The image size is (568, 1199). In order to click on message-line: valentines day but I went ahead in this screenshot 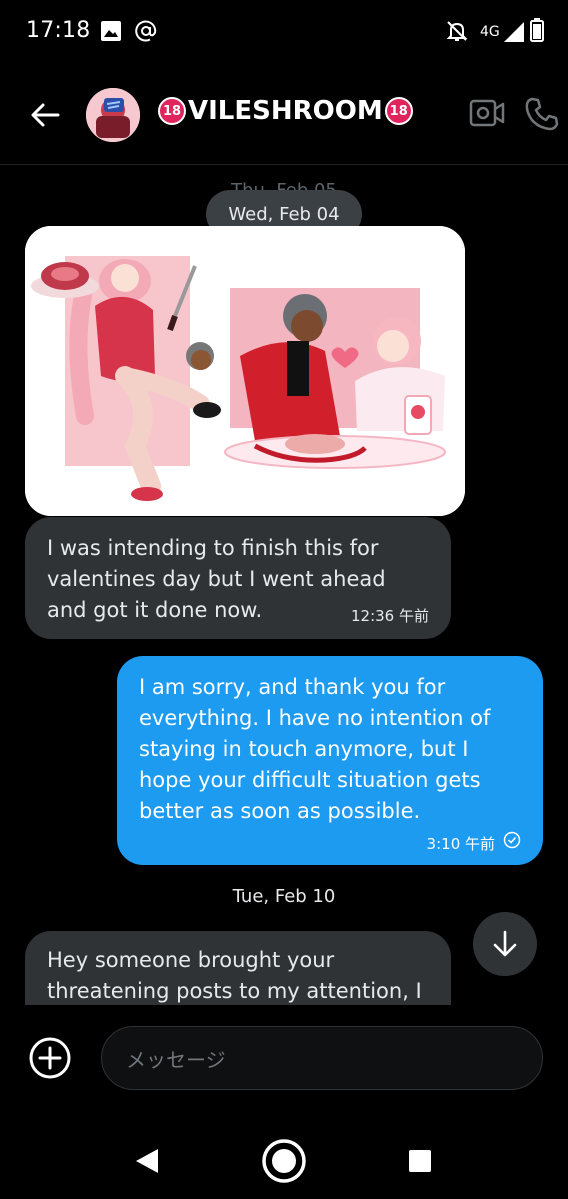, I will do `click(216, 579)`.